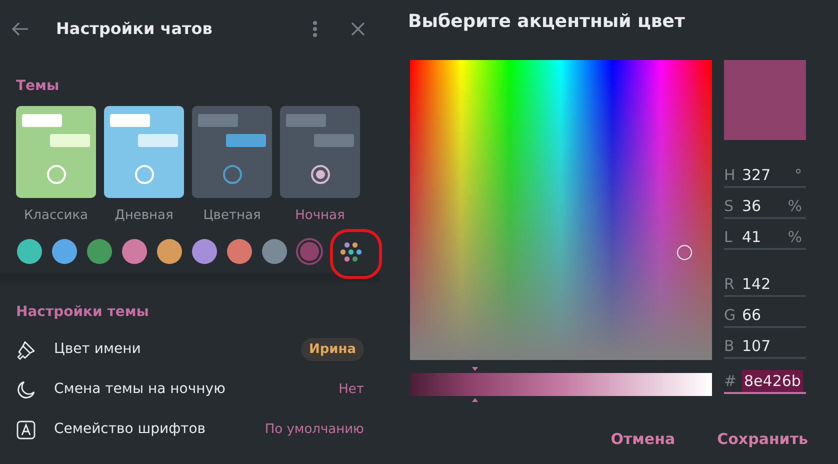 This screenshot has width=838, height=464. What do you see at coordinates (730, 315) in the screenshot?
I see `field-label: G` at bounding box center [730, 315].